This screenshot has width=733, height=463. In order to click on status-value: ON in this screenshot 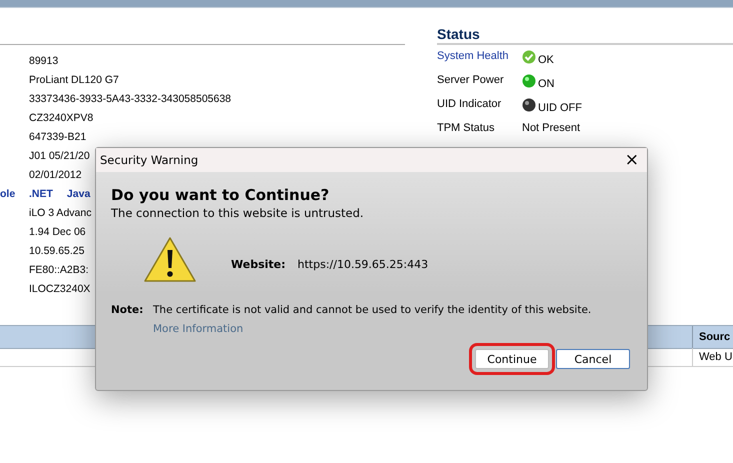, I will do `click(546, 84)`.